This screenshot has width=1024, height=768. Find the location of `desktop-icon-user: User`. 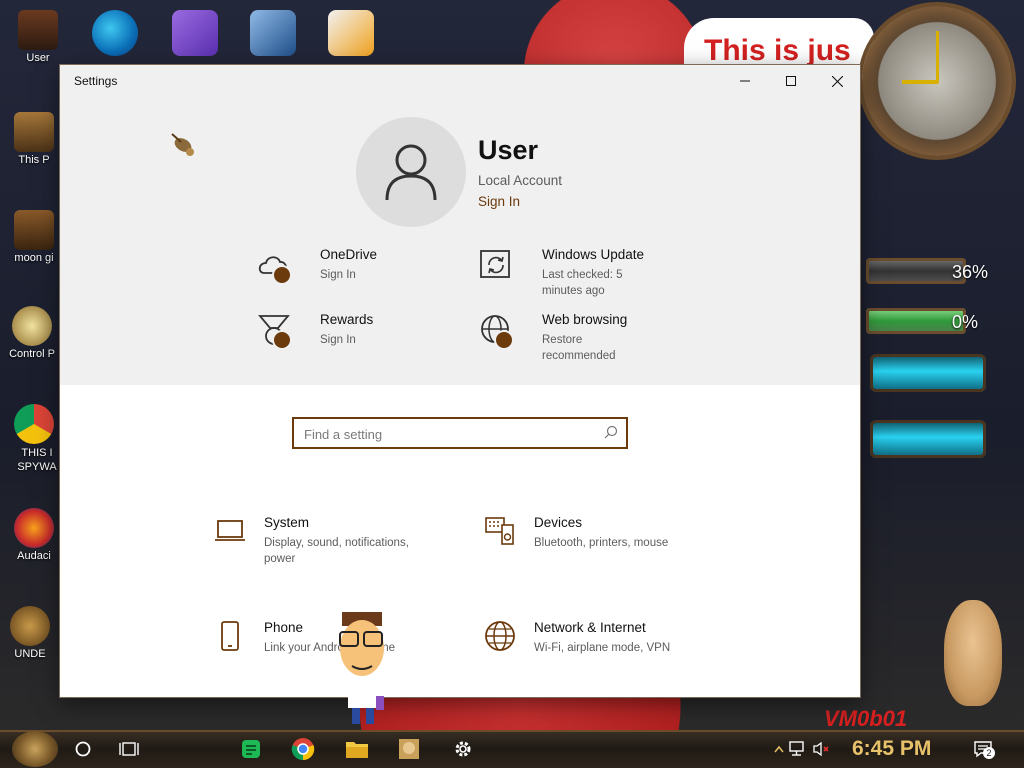

desktop-icon-user: User is located at coordinates (38, 37).